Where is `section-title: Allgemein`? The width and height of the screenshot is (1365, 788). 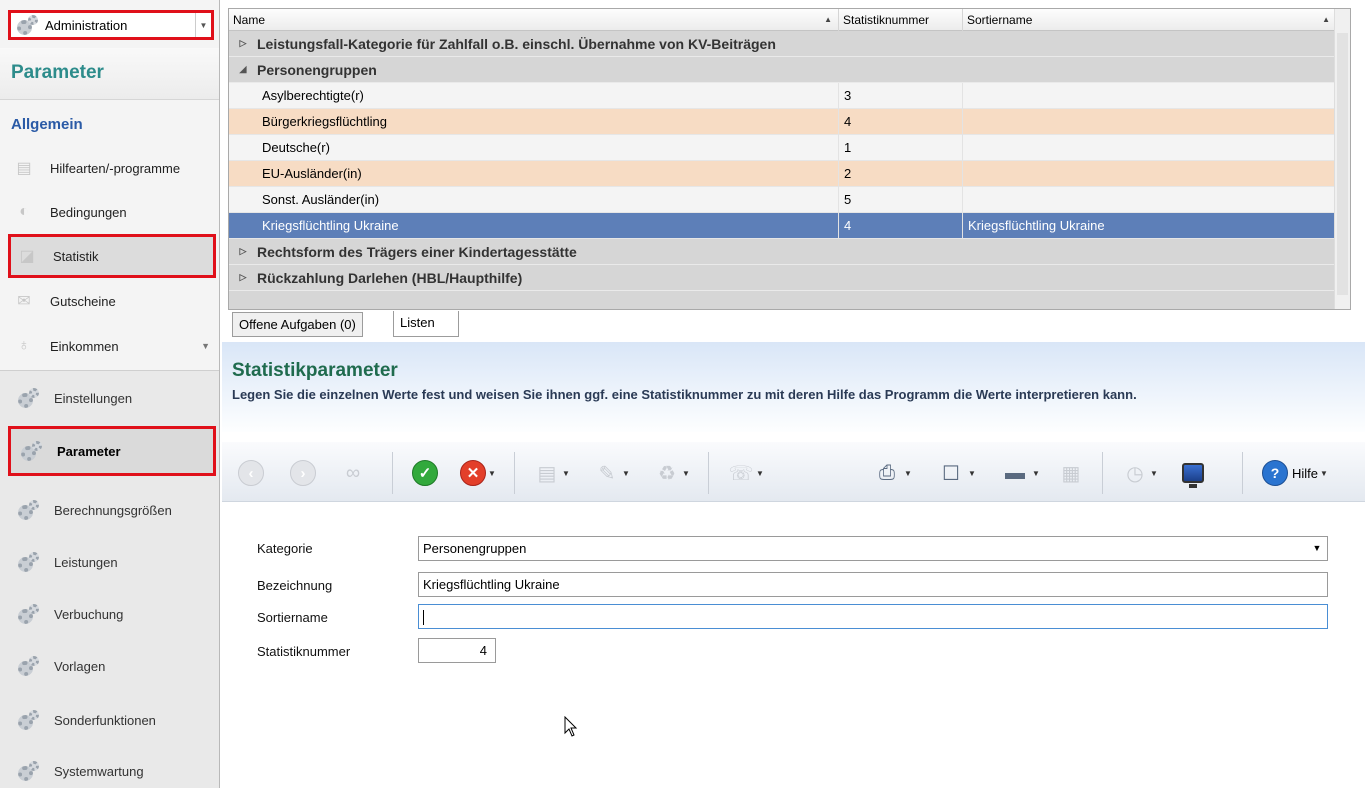
section-title: Allgemein is located at coordinates (47, 124).